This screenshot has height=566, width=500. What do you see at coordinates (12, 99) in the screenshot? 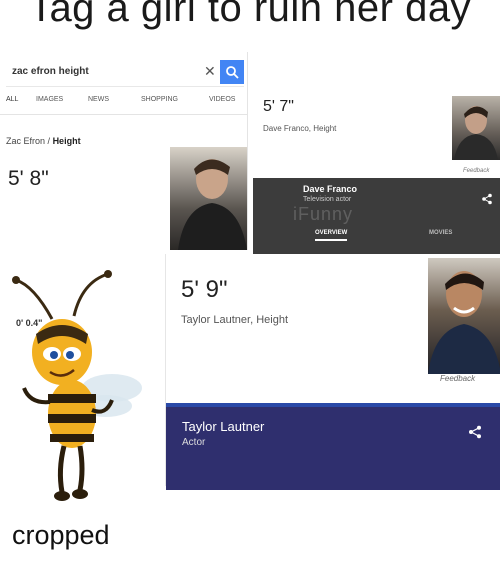
I see `tab-all: ALL` at bounding box center [12, 99].